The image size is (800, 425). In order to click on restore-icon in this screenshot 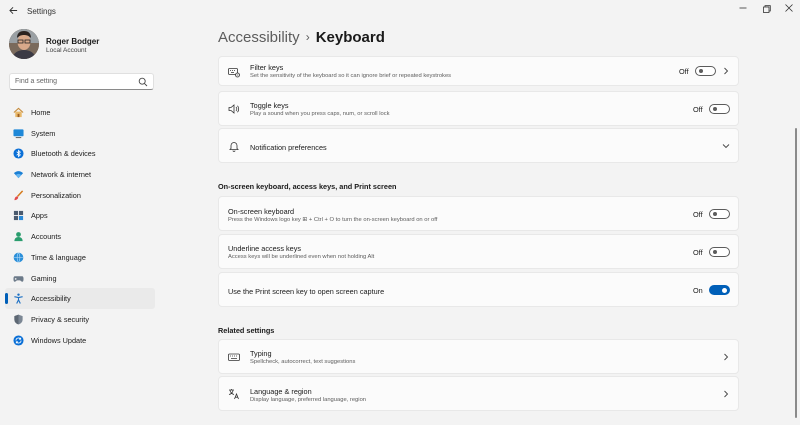, I will do `click(767, 9)`.